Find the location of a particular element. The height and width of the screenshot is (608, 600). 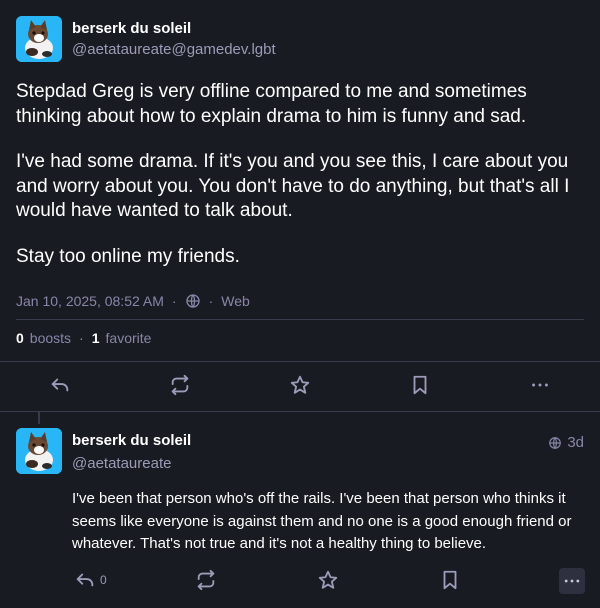

thread-line is located at coordinates (39, 418).